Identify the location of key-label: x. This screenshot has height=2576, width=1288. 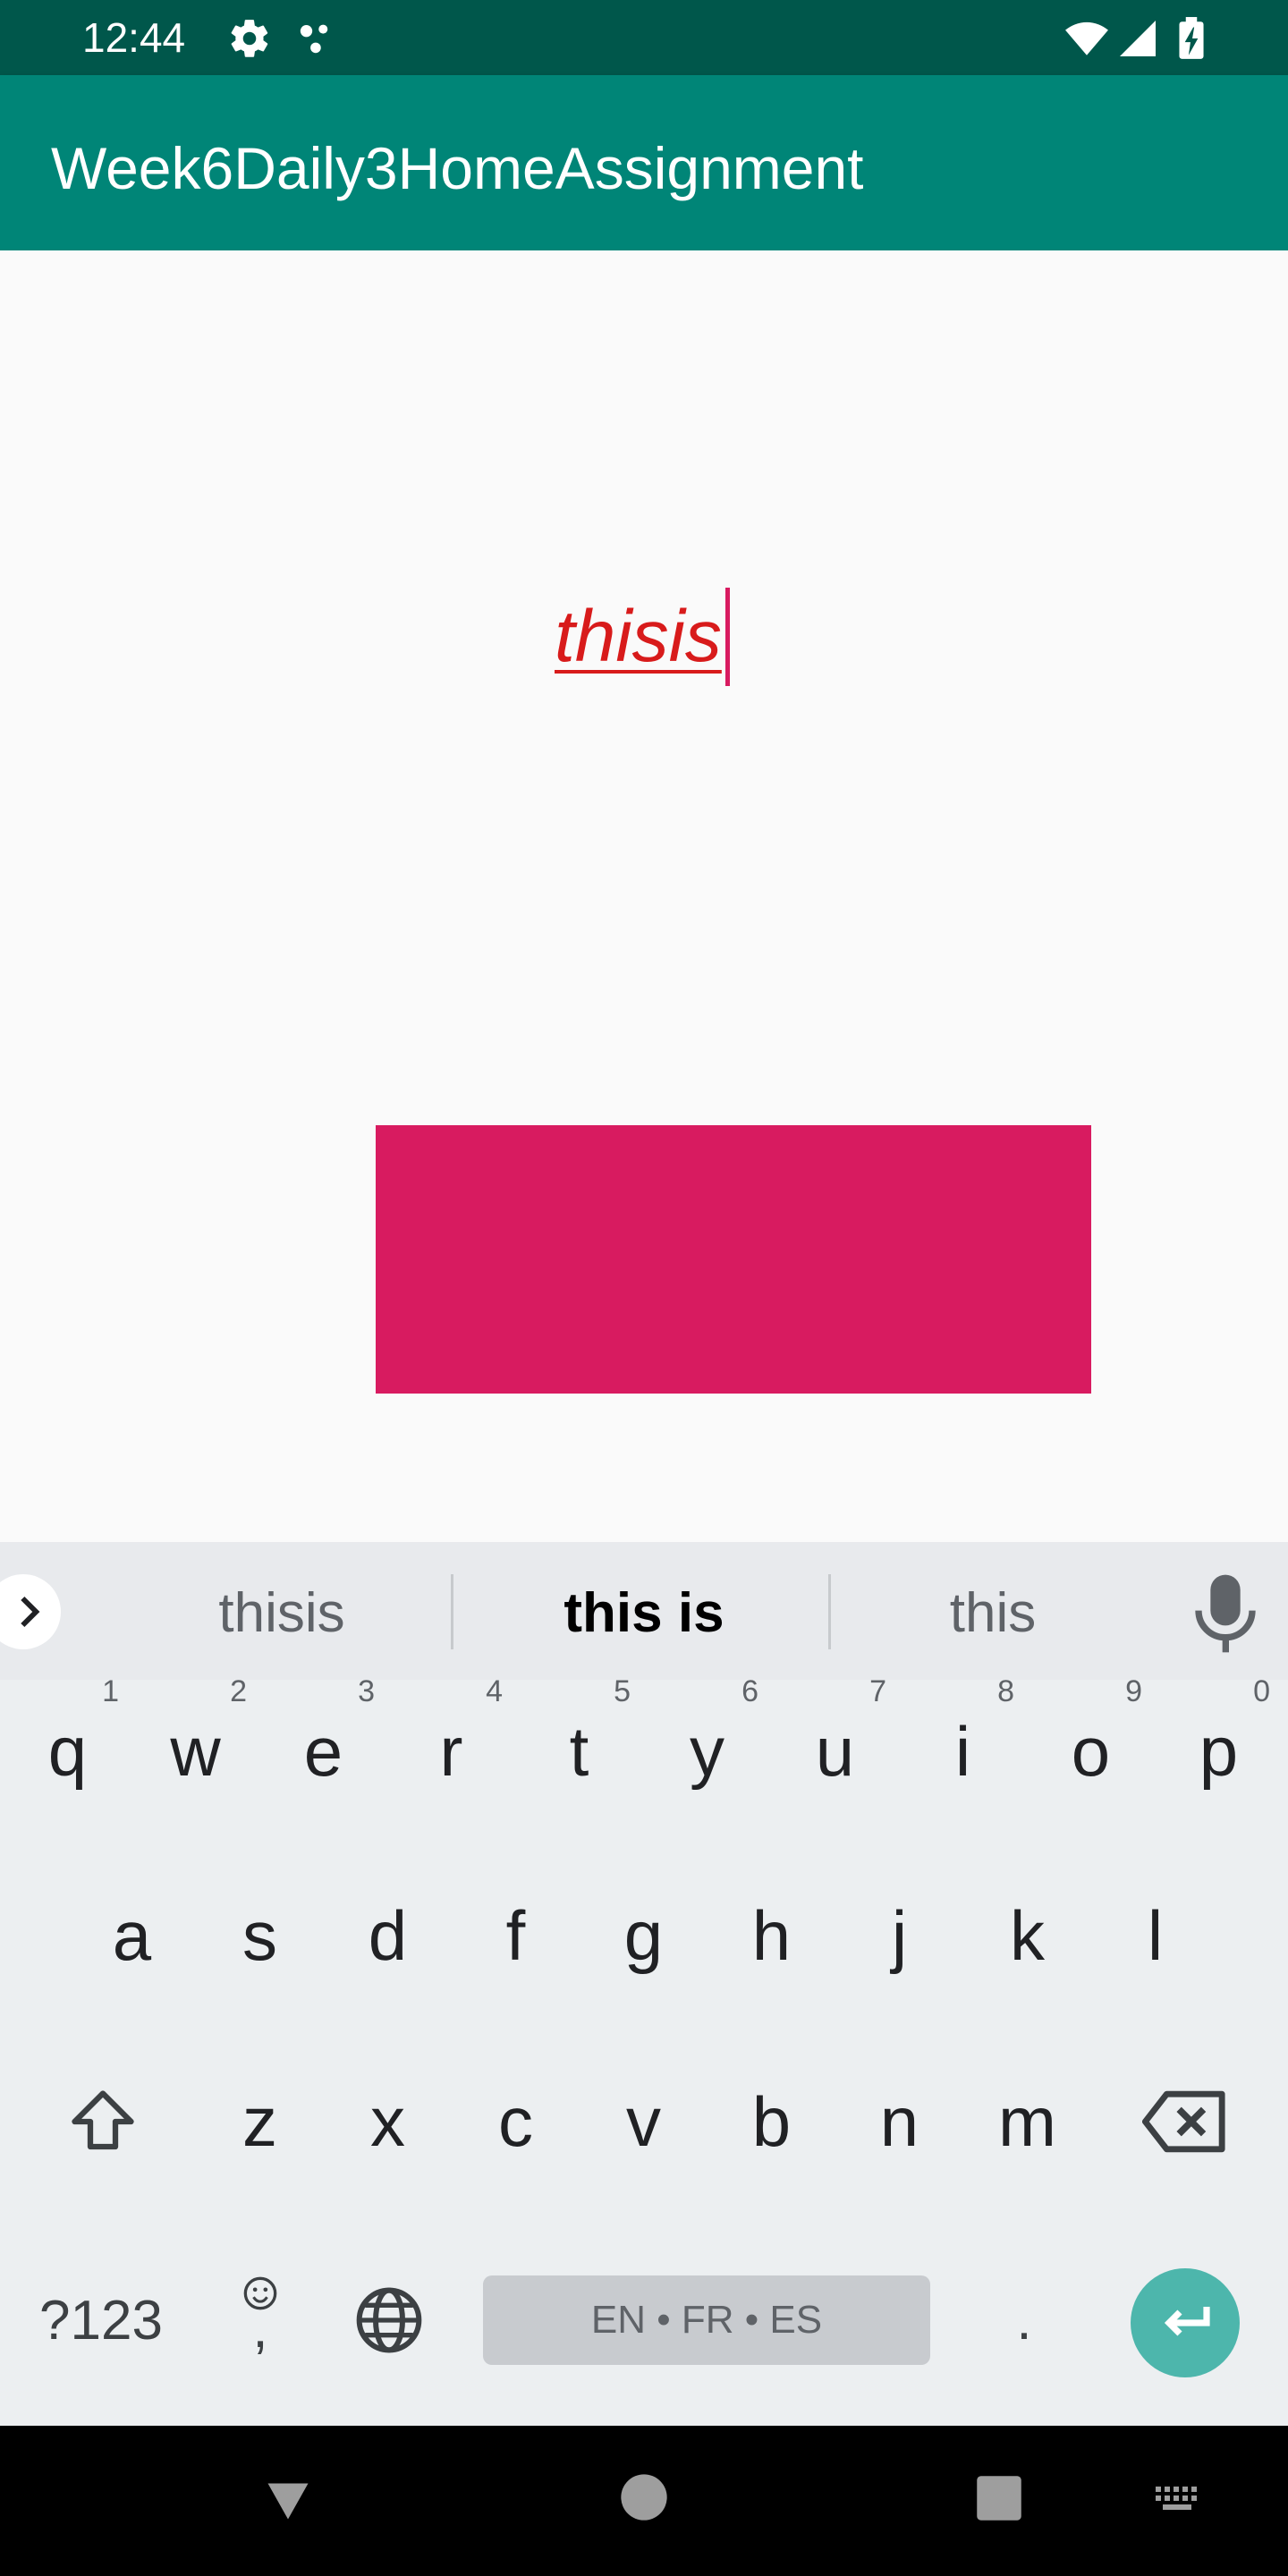
(387, 2121).